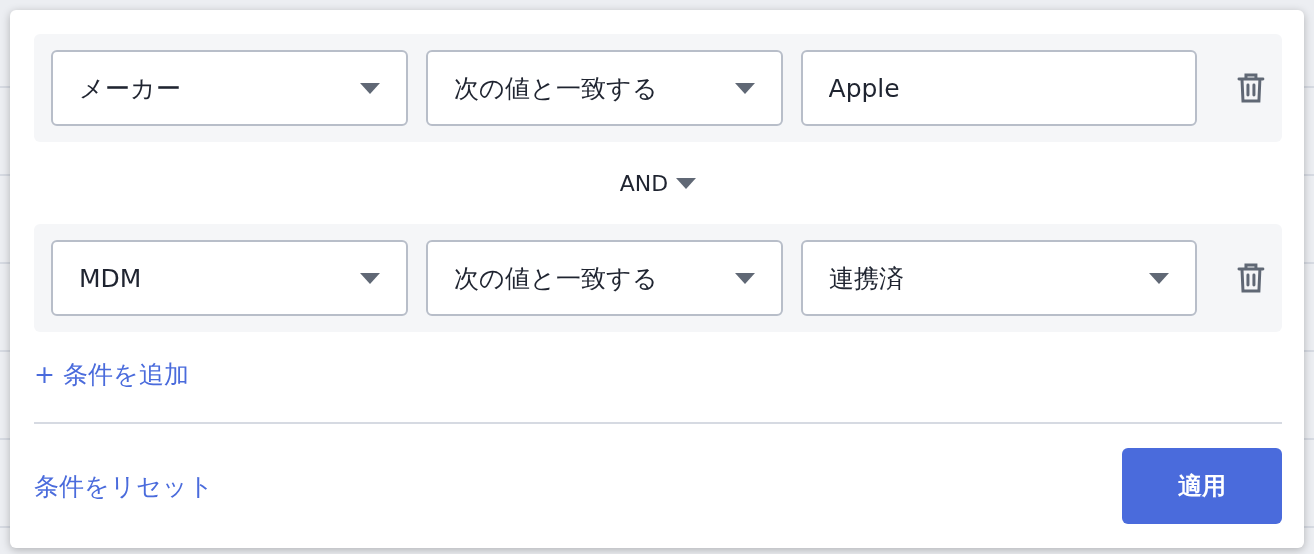  I want to click on dropdown: 連携済, so click(999, 278).